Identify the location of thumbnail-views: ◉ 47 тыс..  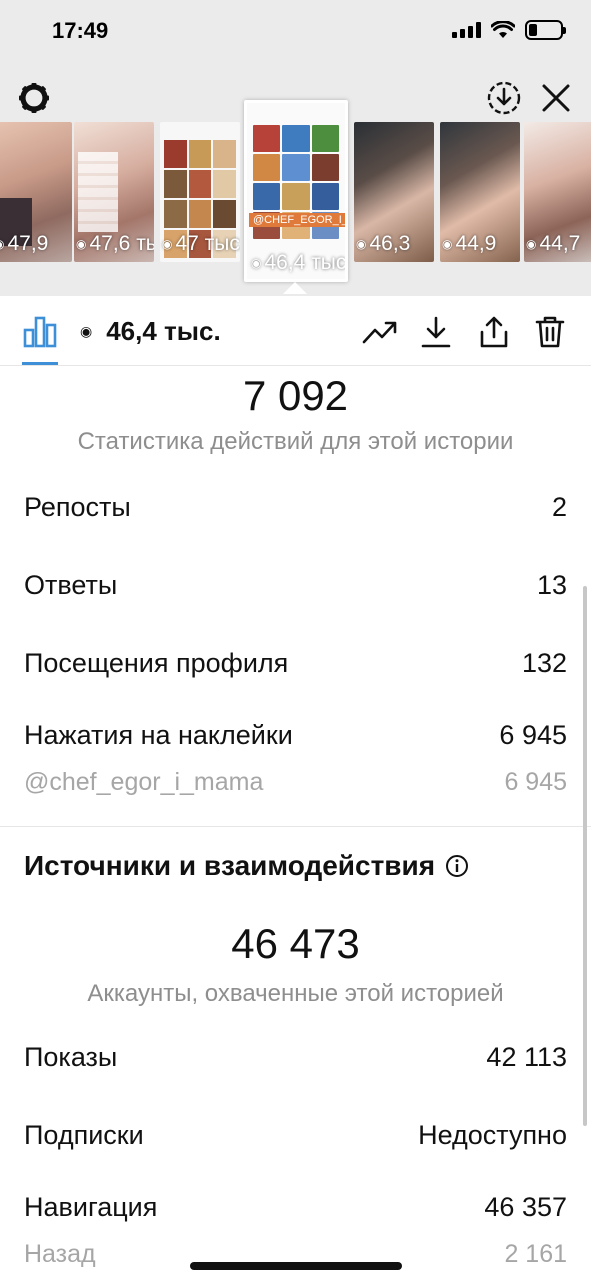
(201, 243).